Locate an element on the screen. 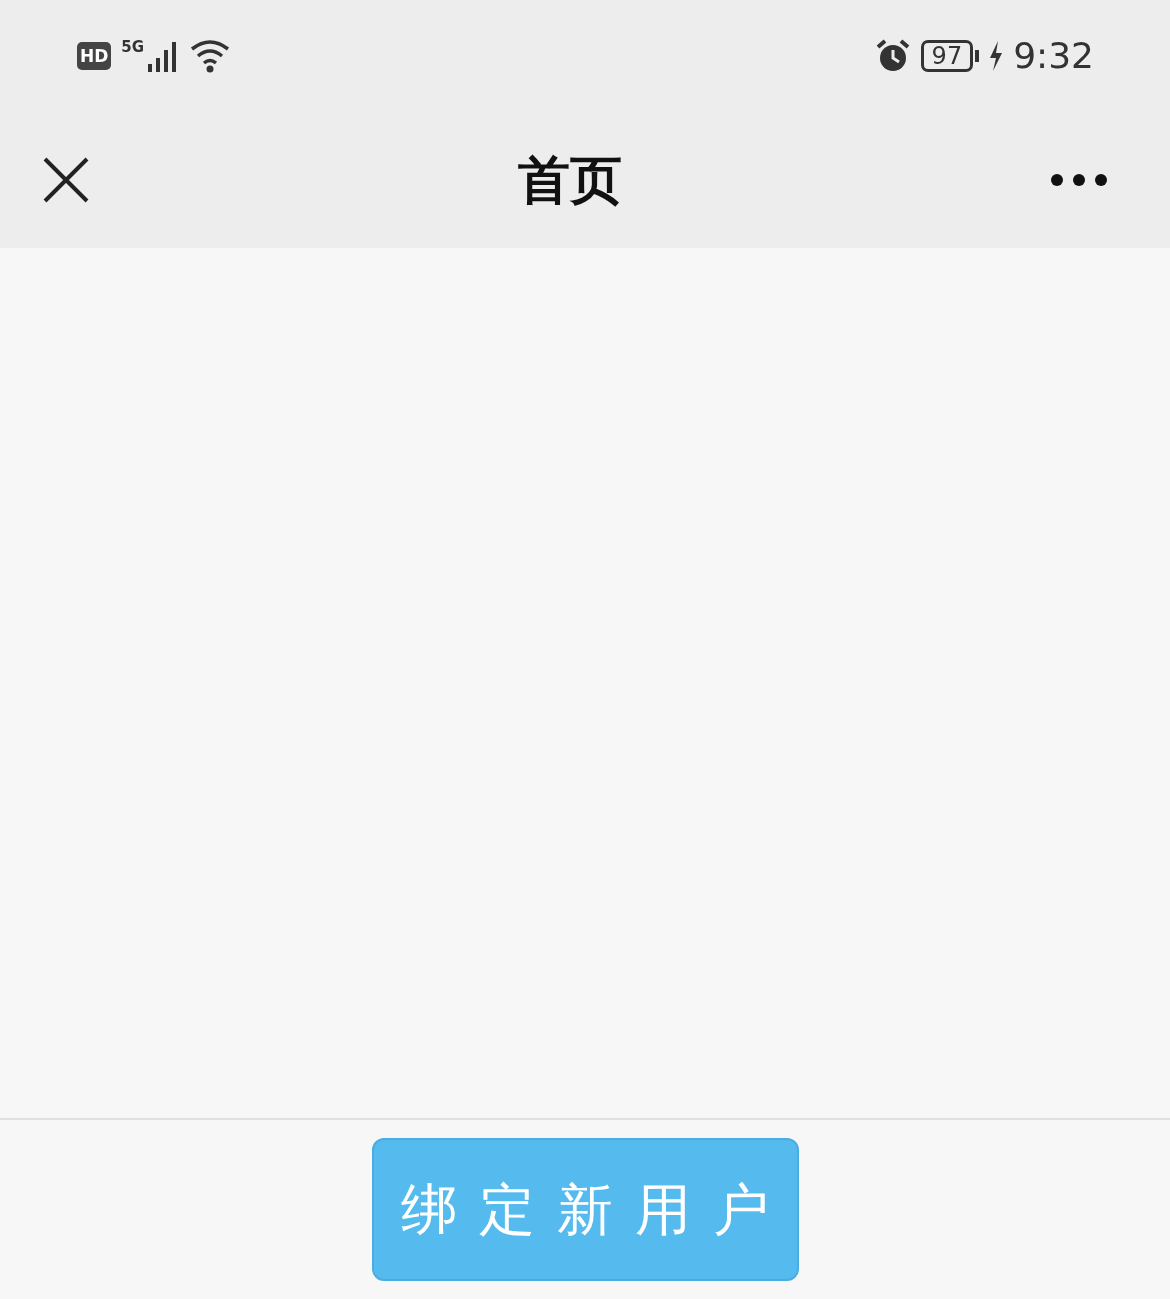 The height and width of the screenshot is (1299, 1170). charging-icon is located at coordinates (996, 56).